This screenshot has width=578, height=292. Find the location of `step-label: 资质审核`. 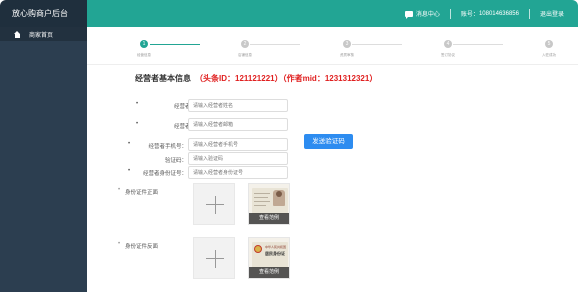

step-label: 资质审核 is located at coordinates (347, 55).